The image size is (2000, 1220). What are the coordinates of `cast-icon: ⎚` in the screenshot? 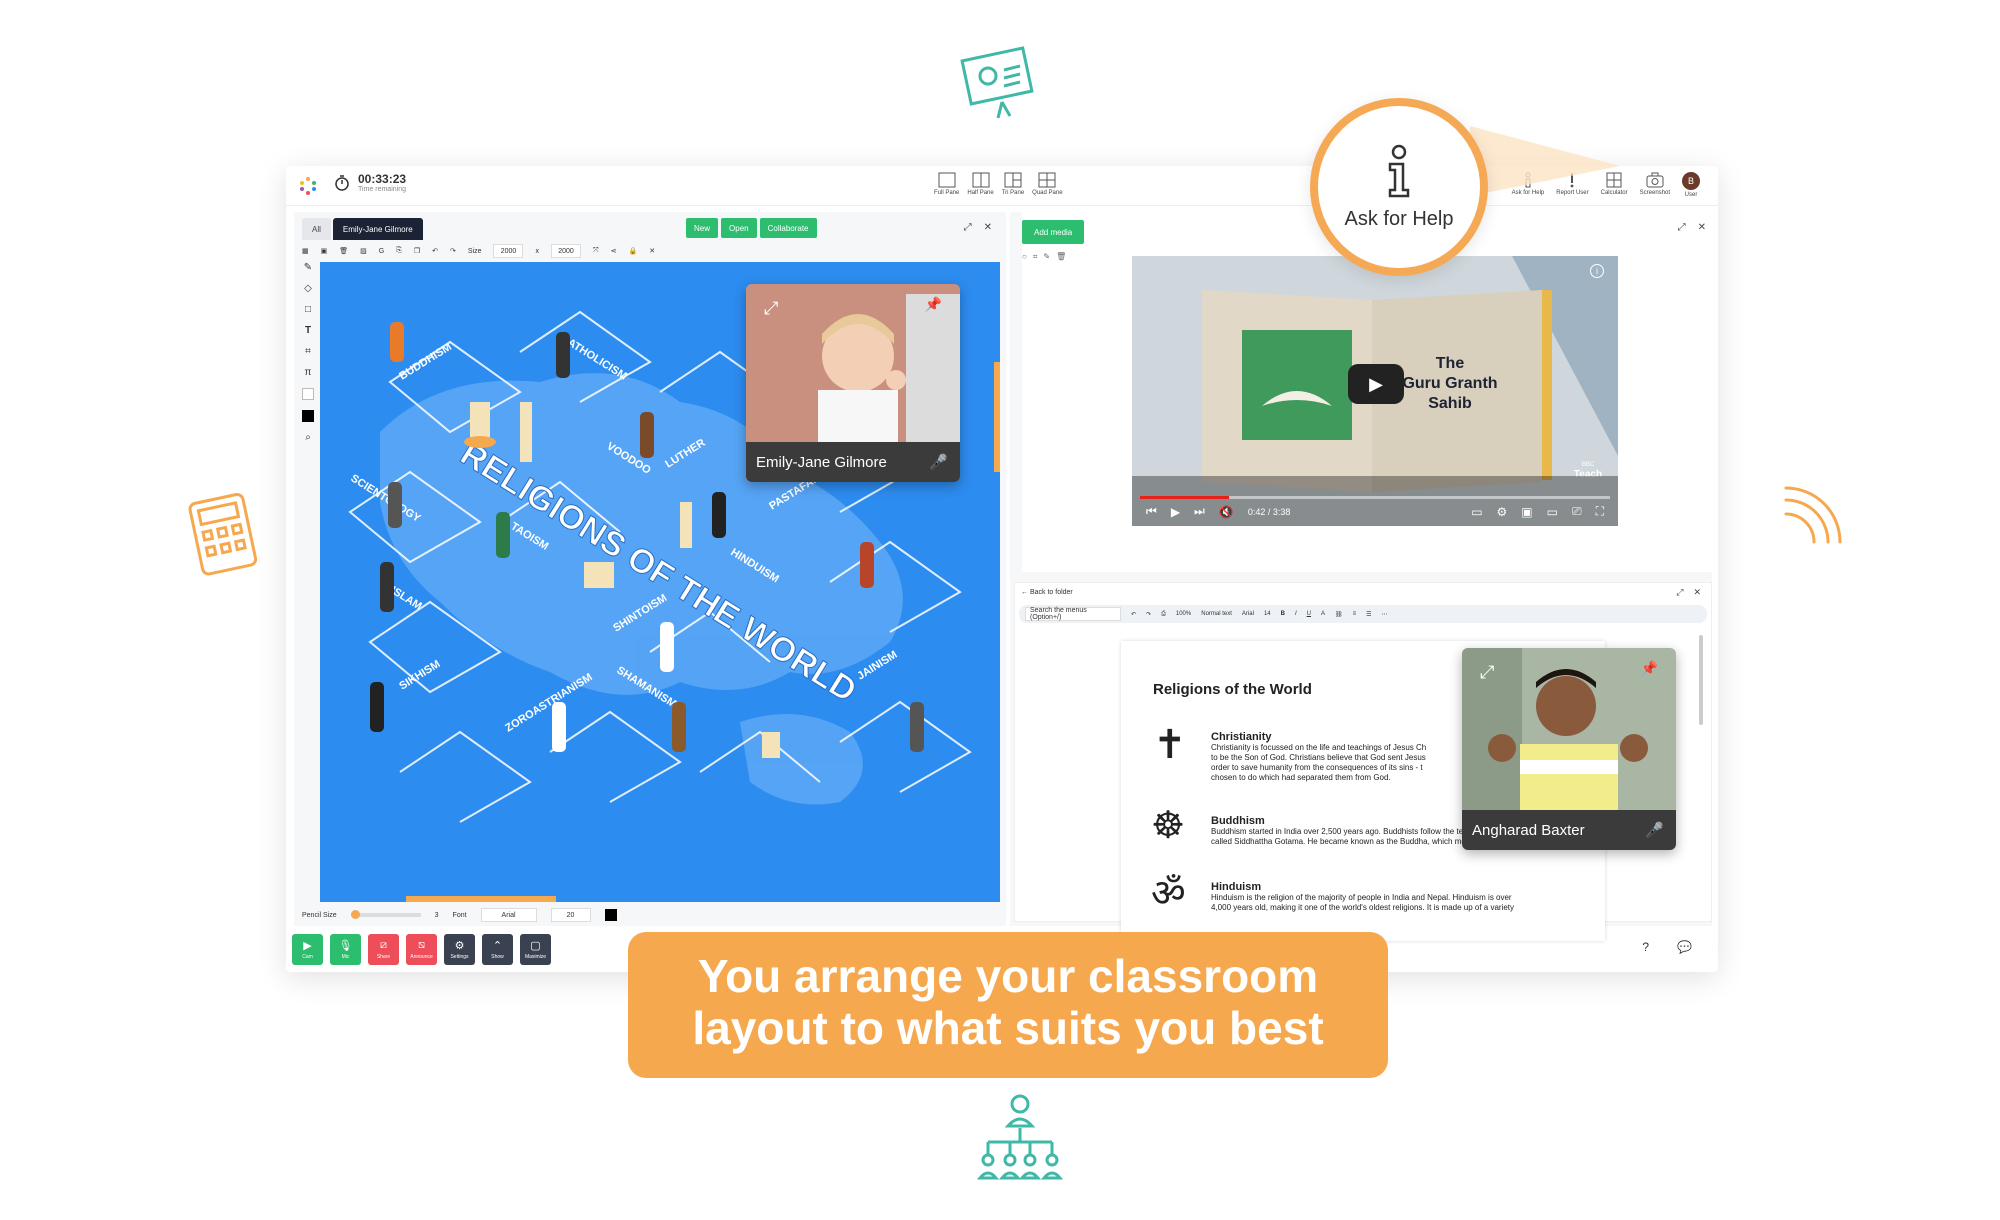 It's located at (1577, 511).